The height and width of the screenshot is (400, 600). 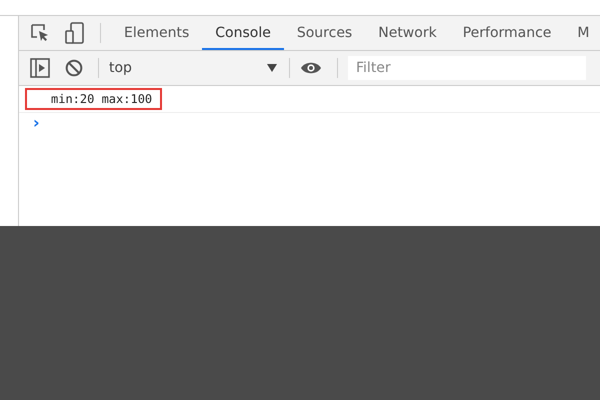 I want to click on context-select: top, so click(x=193, y=68).